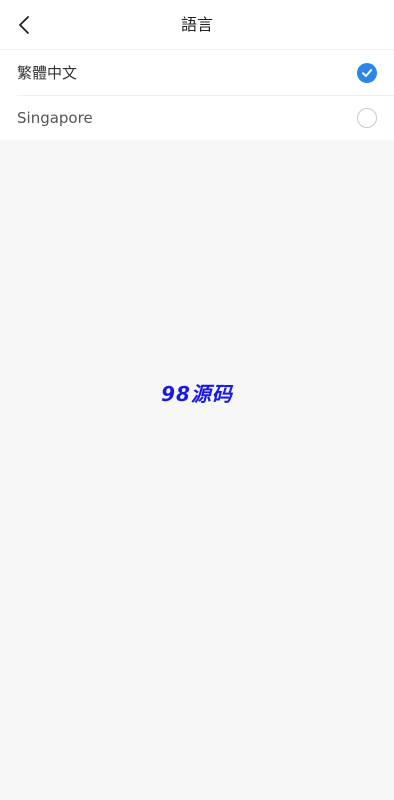 This screenshot has width=394, height=800. What do you see at coordinates (367, 117) in the screenshot?
I see `empty-circle-icon` at bounding box center [367, 117].